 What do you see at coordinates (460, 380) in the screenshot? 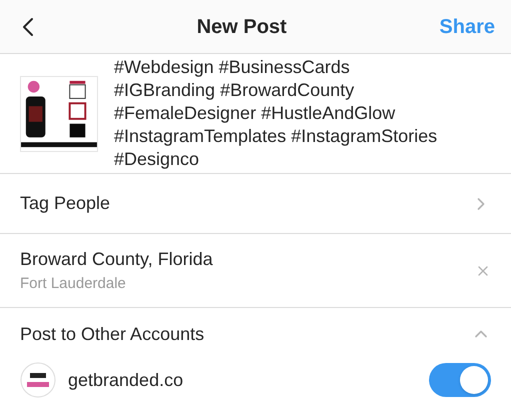
I see `toggle-switch` at bounding box center [460, 380].